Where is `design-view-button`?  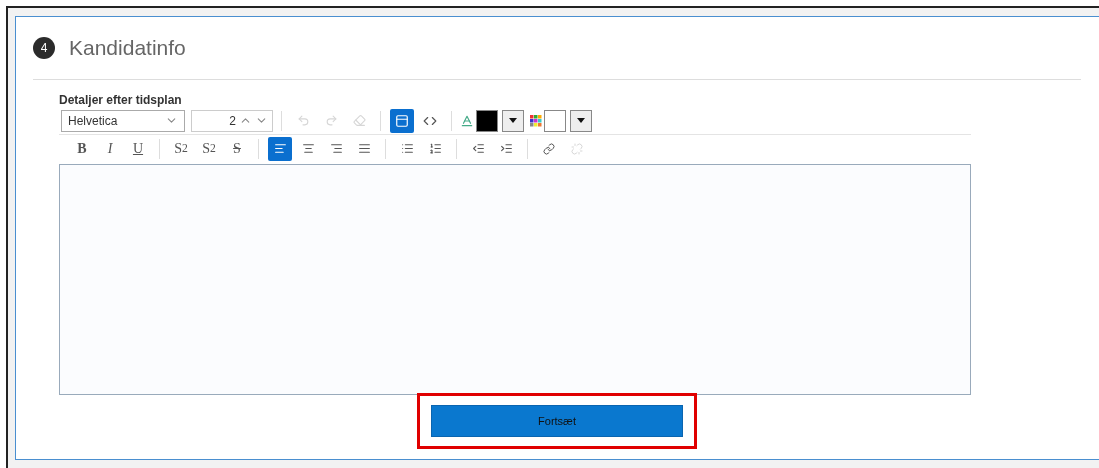 design-view-button is located at coordinates (402, 120).